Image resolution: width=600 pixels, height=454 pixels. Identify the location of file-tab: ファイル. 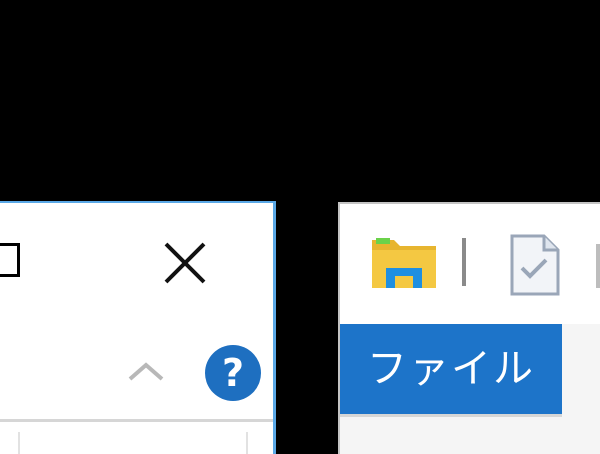
(451, 369).